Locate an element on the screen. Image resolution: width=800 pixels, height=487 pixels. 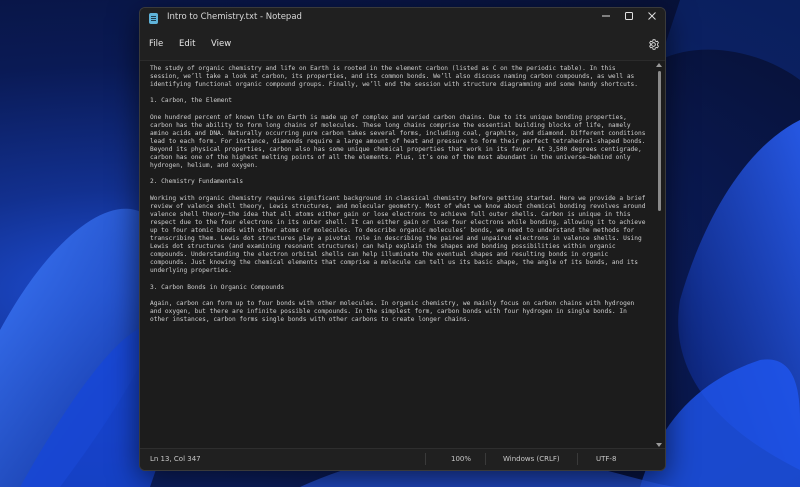
status-bar: Ln 13, Col 347 100% Windows (CRLF) UTF-8 is located at coordinates (402, 459).